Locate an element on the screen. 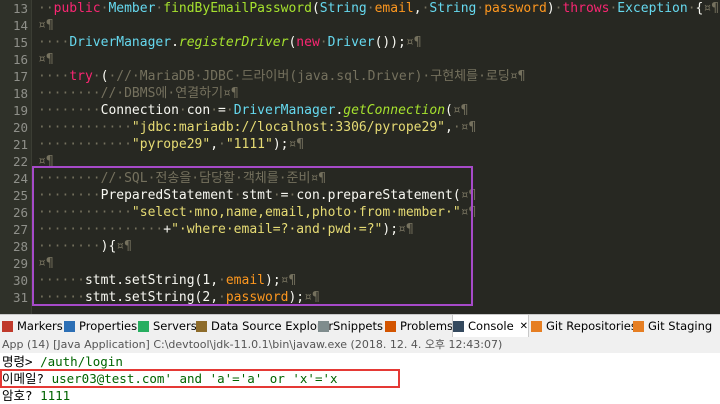  line-number: 20 is located at coordinates (20, 127).